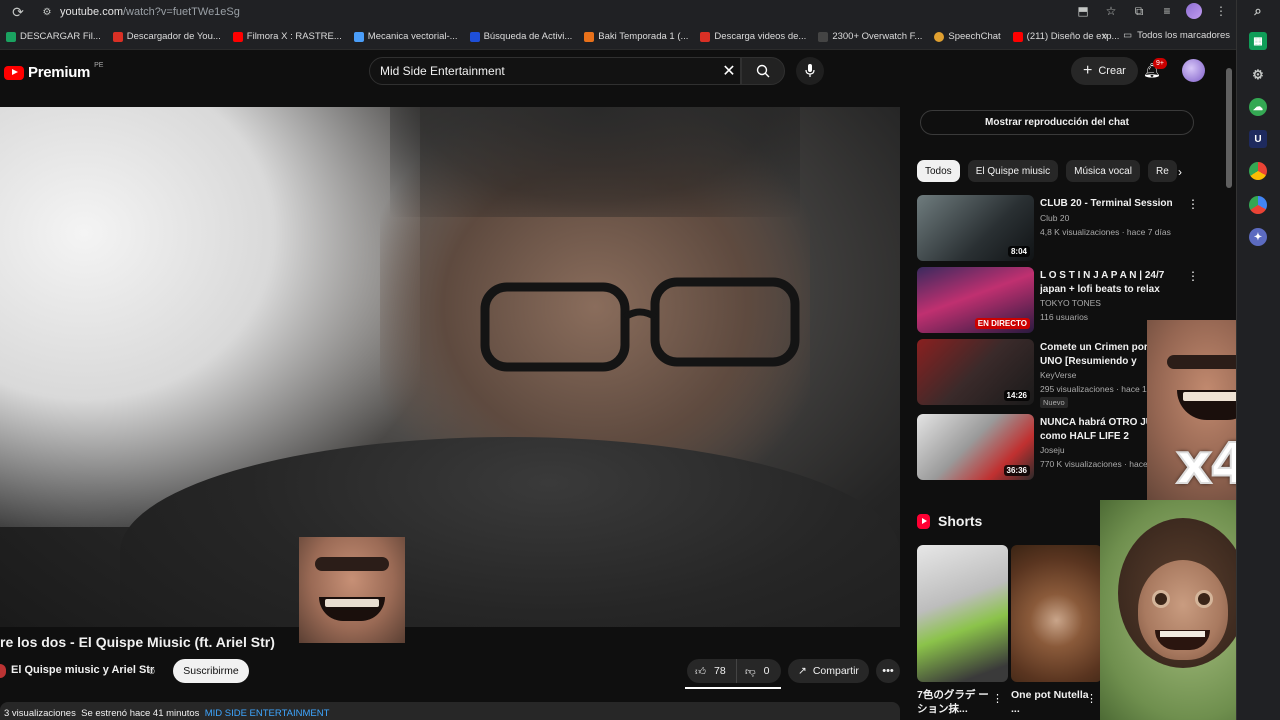 This screenshot has width=1280, height=720. I want to click on view-count: 3 visualizaciones, so click(40, 713).